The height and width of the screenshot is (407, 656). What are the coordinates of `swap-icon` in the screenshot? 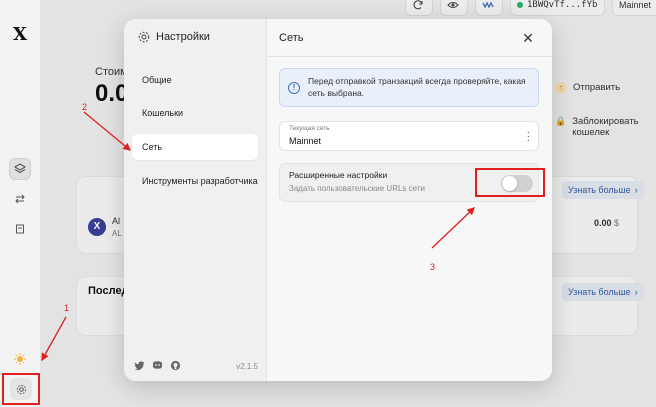 It's located at (20, 199).